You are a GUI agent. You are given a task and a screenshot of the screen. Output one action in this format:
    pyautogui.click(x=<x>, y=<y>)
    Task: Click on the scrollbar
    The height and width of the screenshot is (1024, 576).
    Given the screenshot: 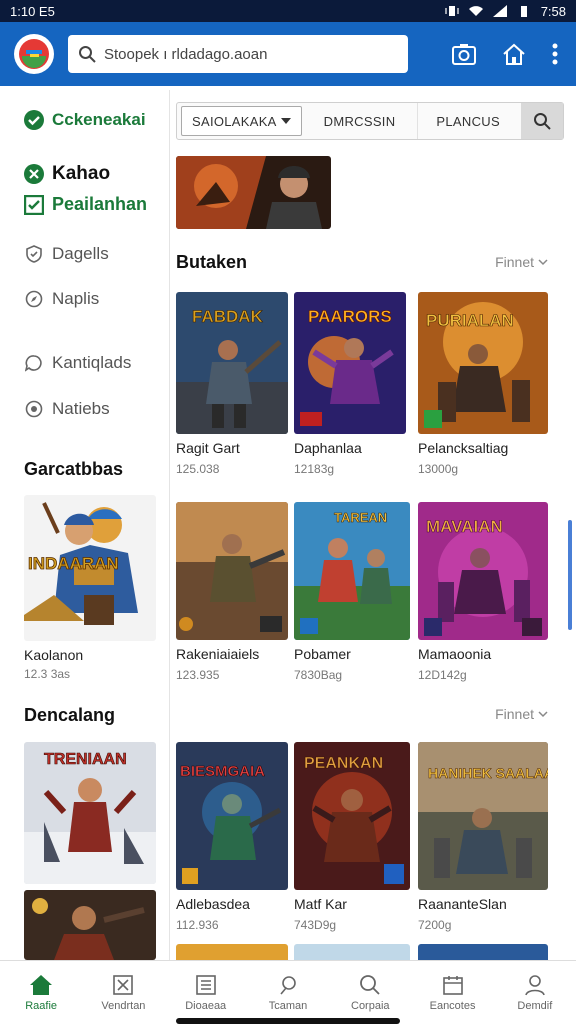 What is the action you would take?
    pyautogui.click(x=570, y=575)
    